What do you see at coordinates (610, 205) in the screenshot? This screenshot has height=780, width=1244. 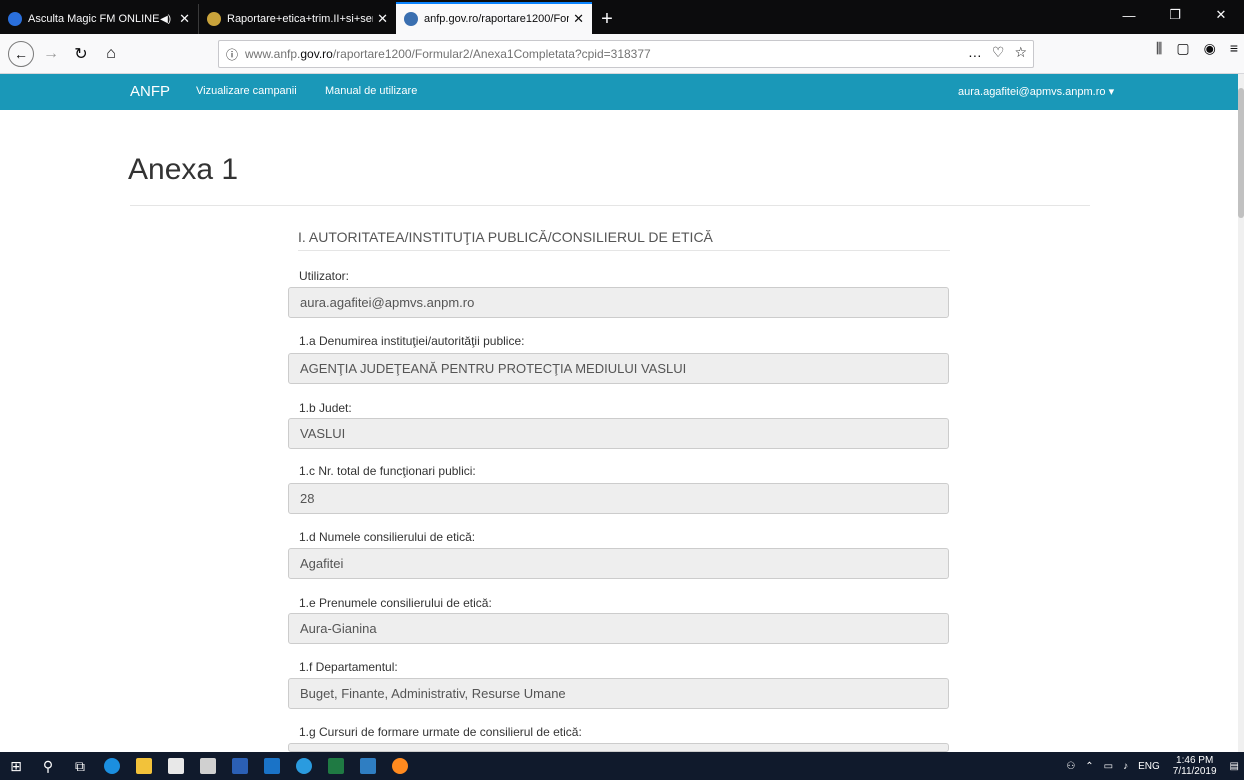 I see `title-divider` at bounding box center [610, 205].